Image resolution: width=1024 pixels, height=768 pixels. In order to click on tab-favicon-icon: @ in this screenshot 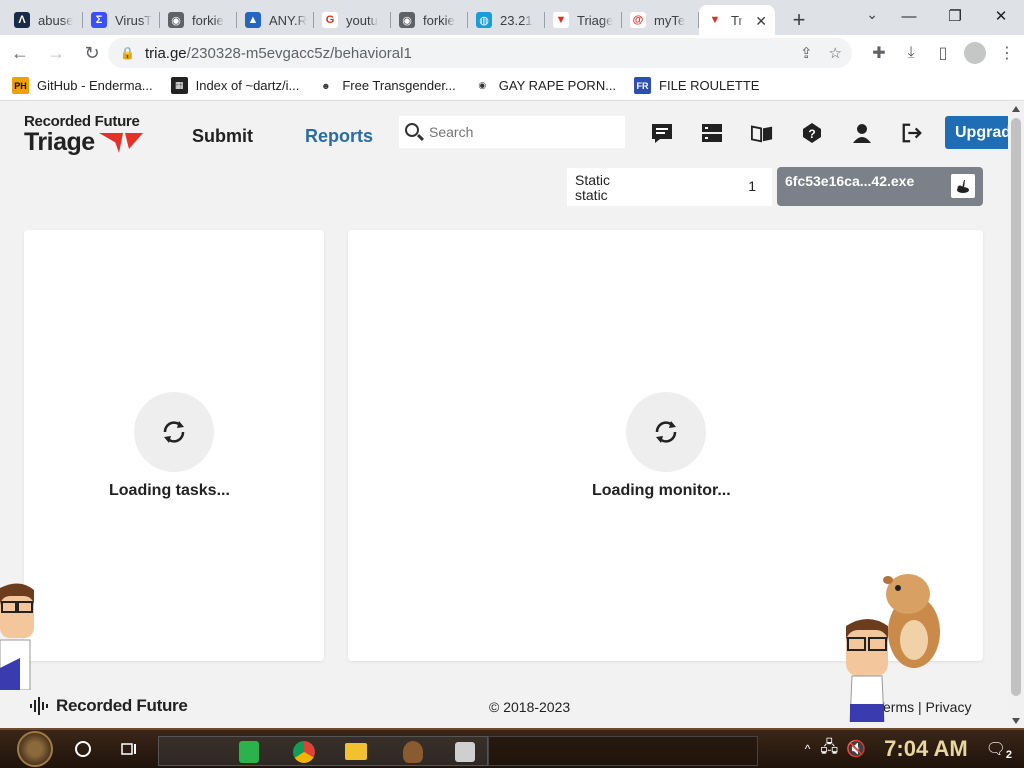, I will do `click(638, 20)`.